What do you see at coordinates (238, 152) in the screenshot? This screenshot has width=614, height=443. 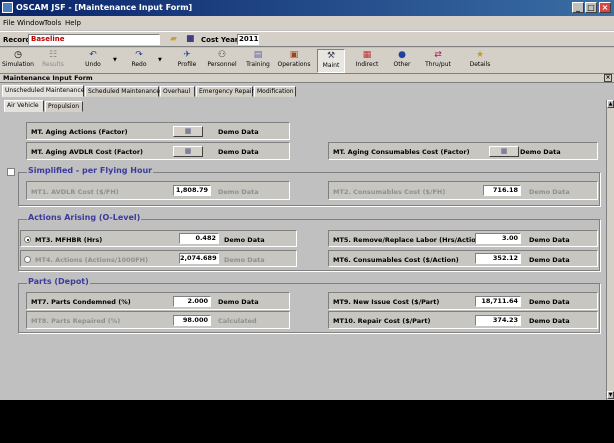 I see `aging-avdlr-source: Demo Data` at bounding box center [238, 152].